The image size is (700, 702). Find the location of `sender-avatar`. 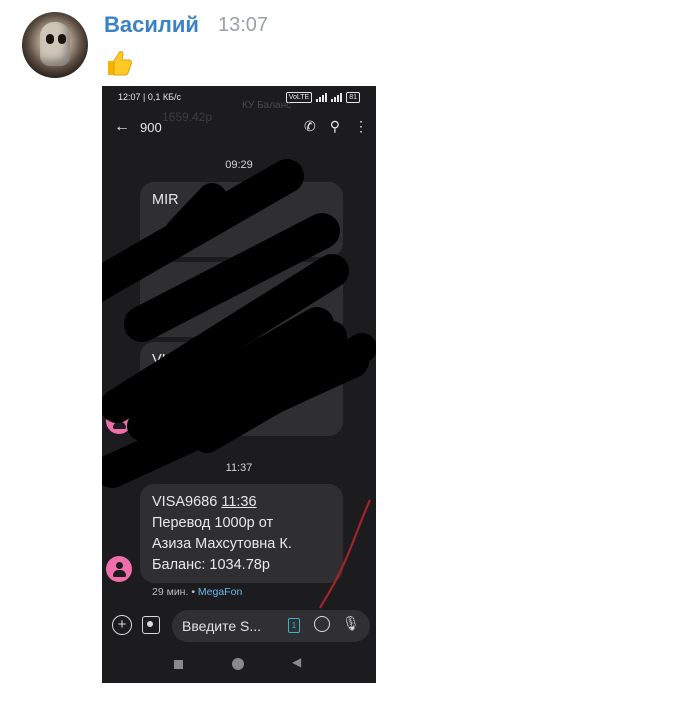

sender-avatar is located at coordinates (55, 45).